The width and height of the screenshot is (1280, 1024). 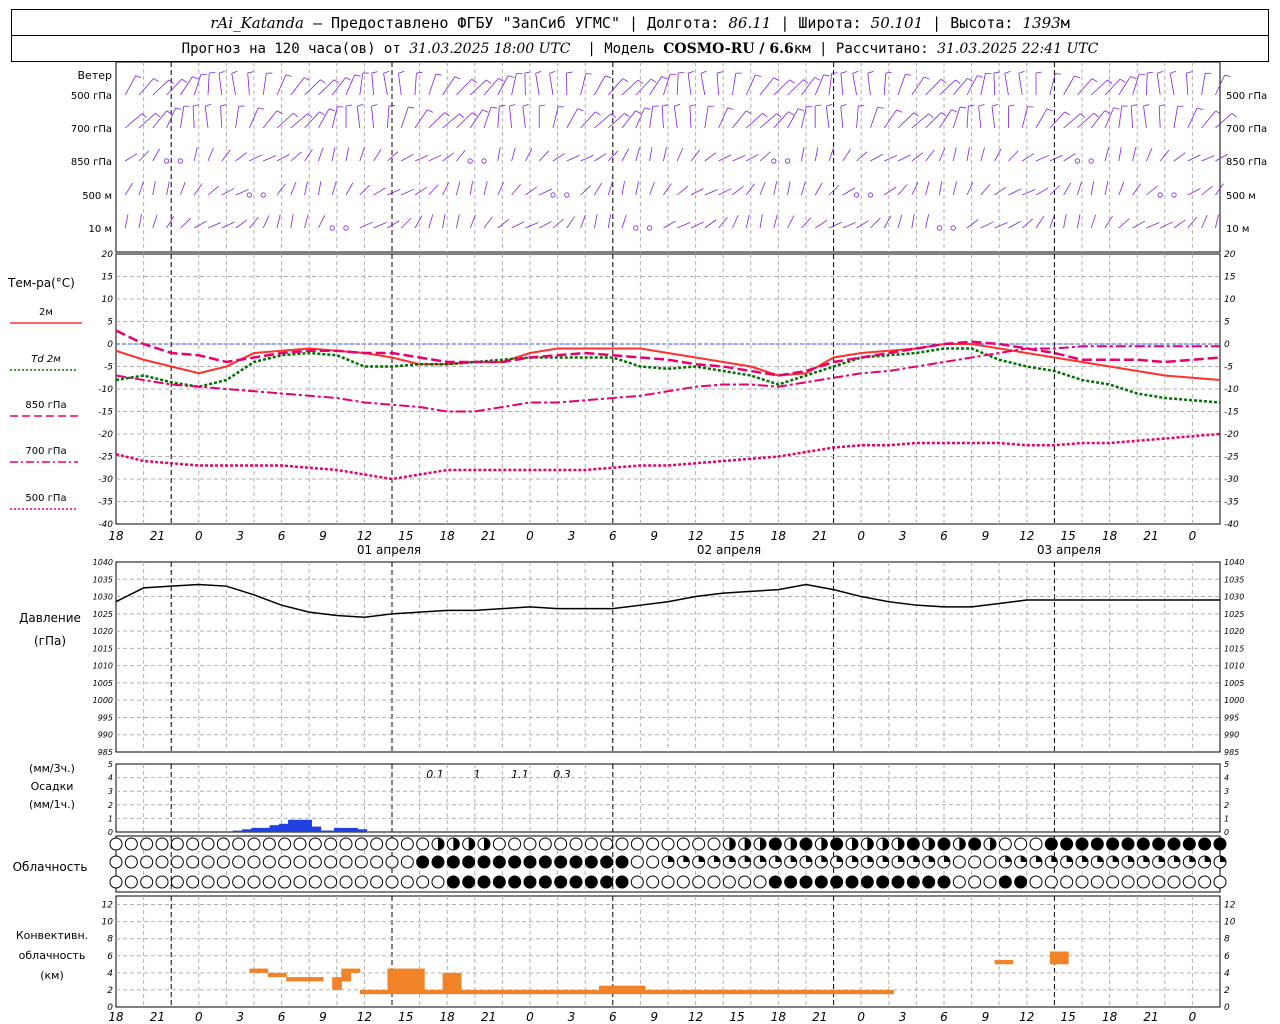 I want to click on wind-level-label: 850 гПа, so click(x=91, y=162).